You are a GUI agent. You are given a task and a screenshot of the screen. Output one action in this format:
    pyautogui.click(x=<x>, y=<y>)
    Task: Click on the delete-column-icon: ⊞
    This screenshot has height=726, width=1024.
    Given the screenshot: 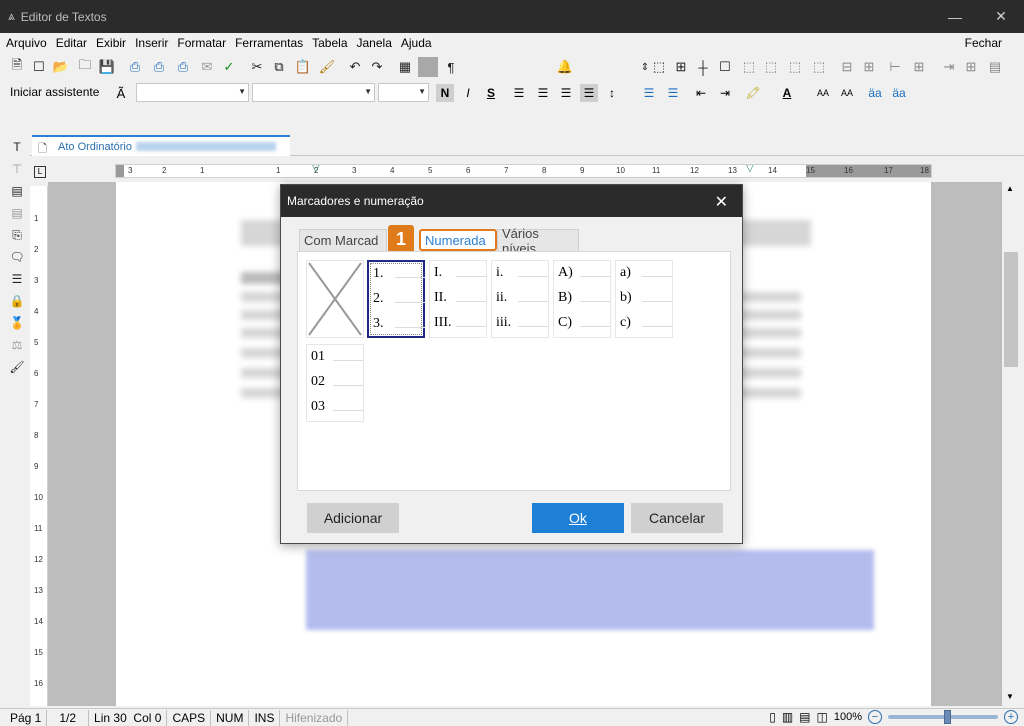 What is the action you would take?
    pyautogui.click(x=971, y=67)
    